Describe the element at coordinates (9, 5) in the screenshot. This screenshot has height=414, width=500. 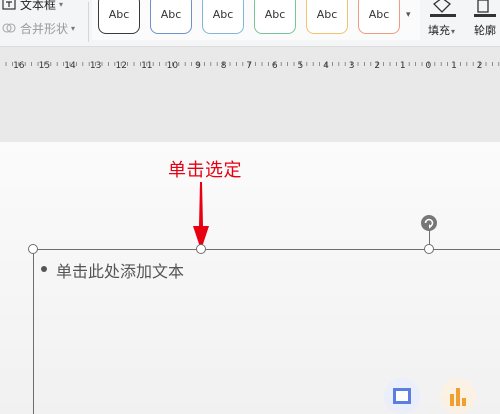
I see `text-box-icon` at that location.